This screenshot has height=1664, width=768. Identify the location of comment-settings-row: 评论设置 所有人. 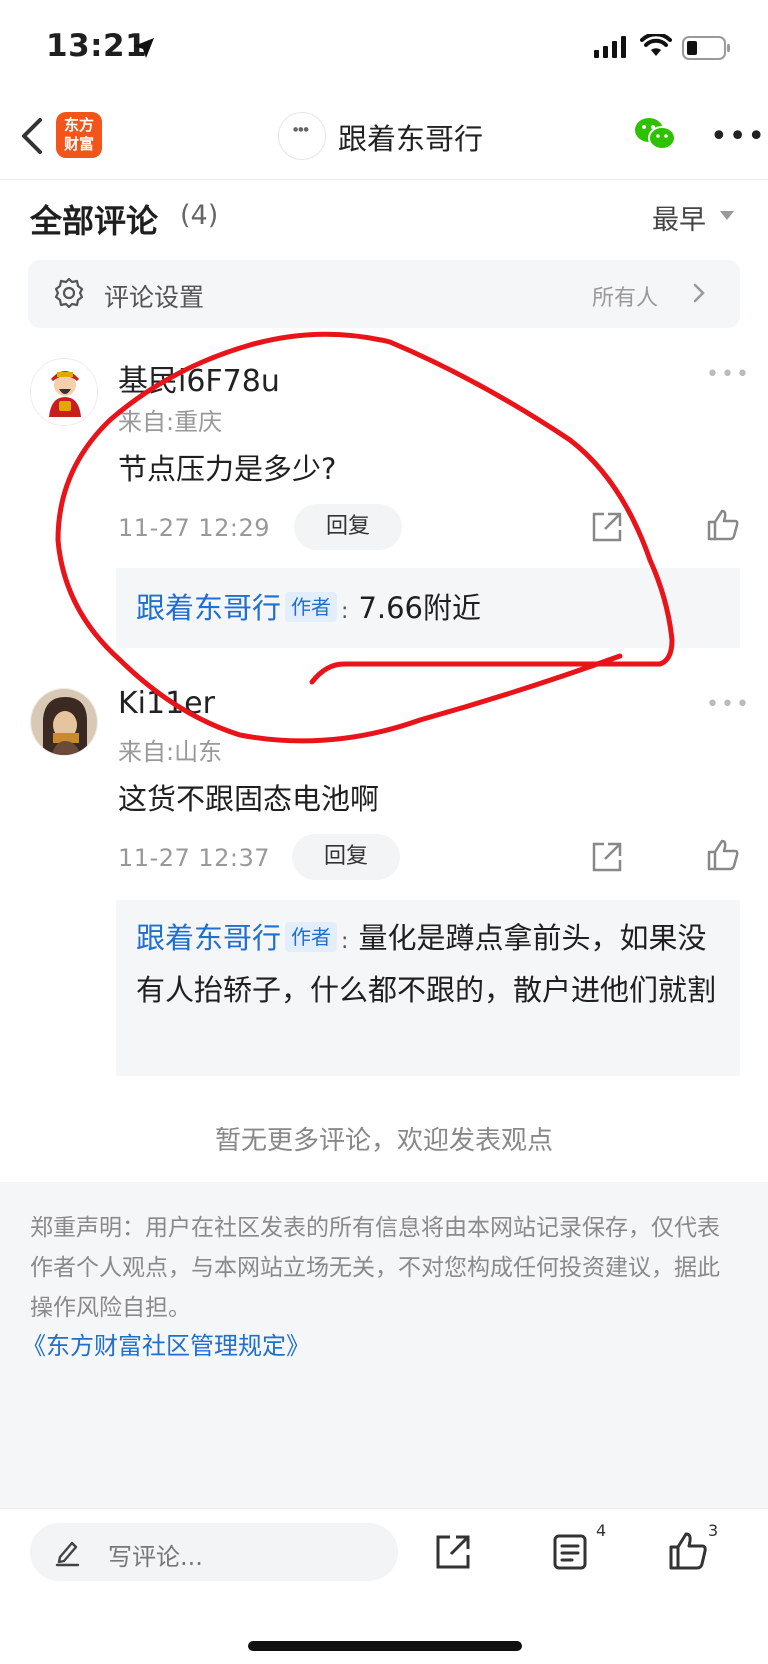
(384, 294).